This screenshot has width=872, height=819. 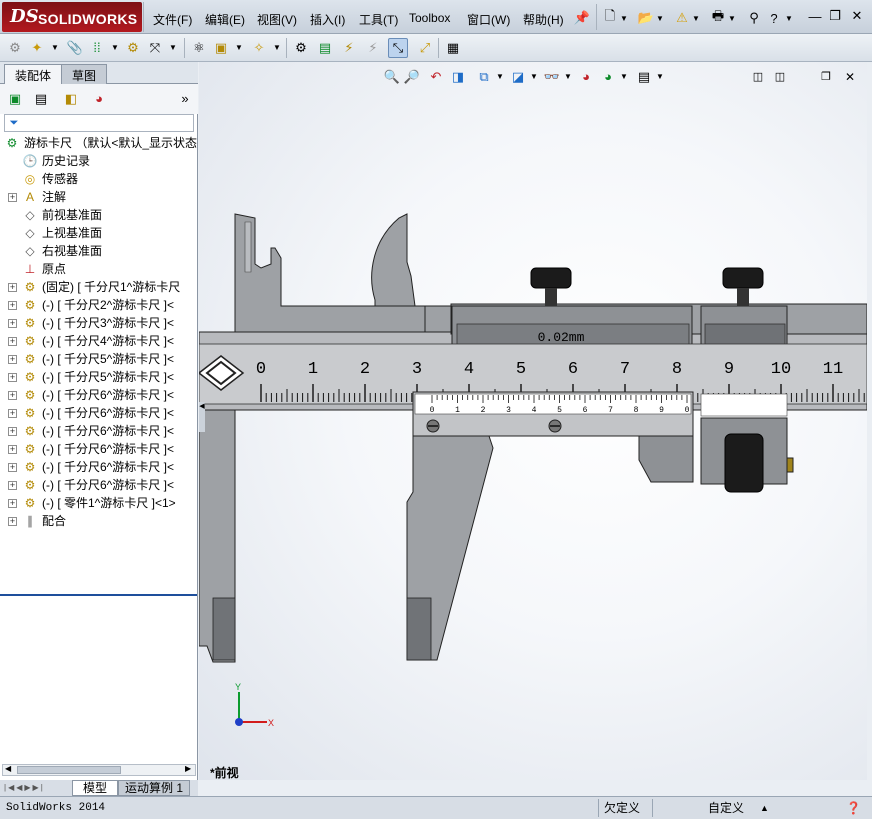 What do you see at coordinates (99, 503) in the screenshot?
I see `tree-item: + ⚙ (-) [ 零件1^游标卡尺 ]<1>` at bounding box center [99, 503].